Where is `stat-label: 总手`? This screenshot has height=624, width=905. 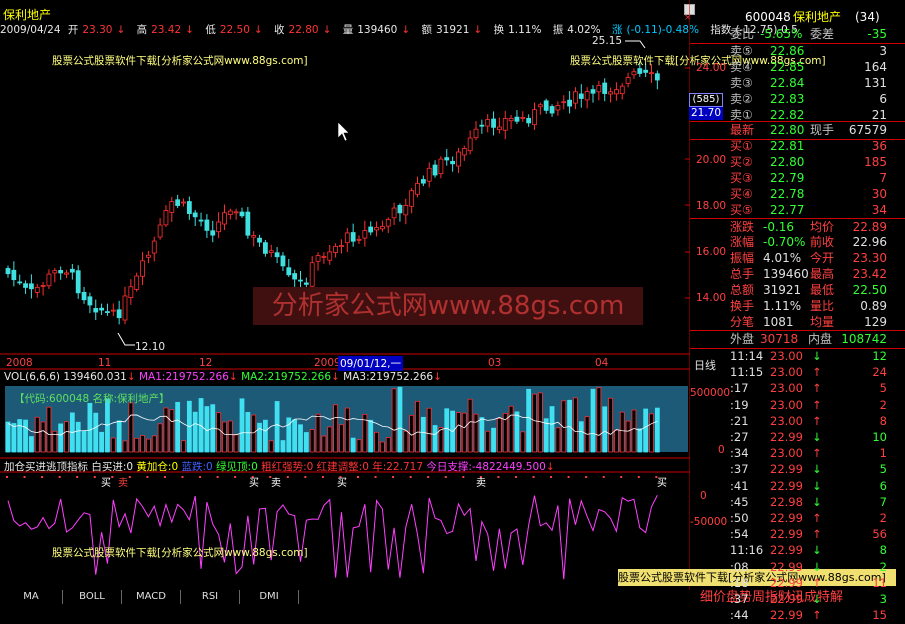 stat-label: 总手 is located at coordinates (742, 274).